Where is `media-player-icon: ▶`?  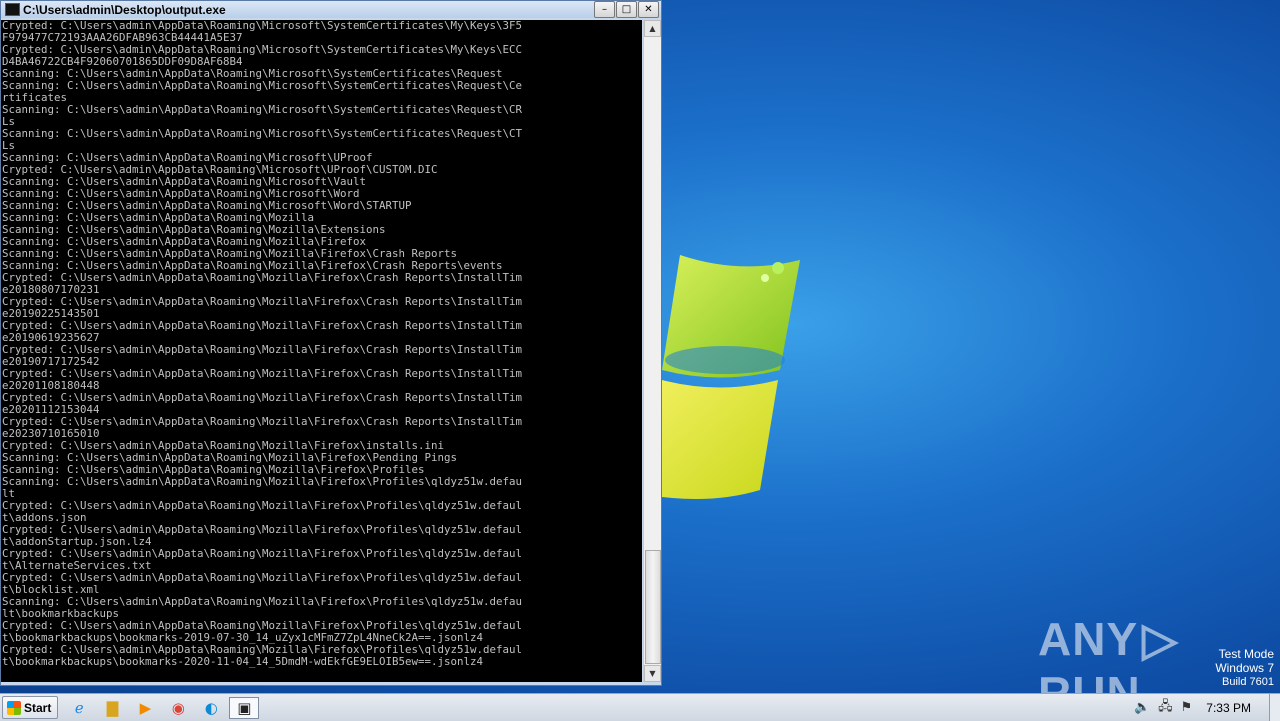 media-player-icon: ▶ is located at coordinates (145, 708).